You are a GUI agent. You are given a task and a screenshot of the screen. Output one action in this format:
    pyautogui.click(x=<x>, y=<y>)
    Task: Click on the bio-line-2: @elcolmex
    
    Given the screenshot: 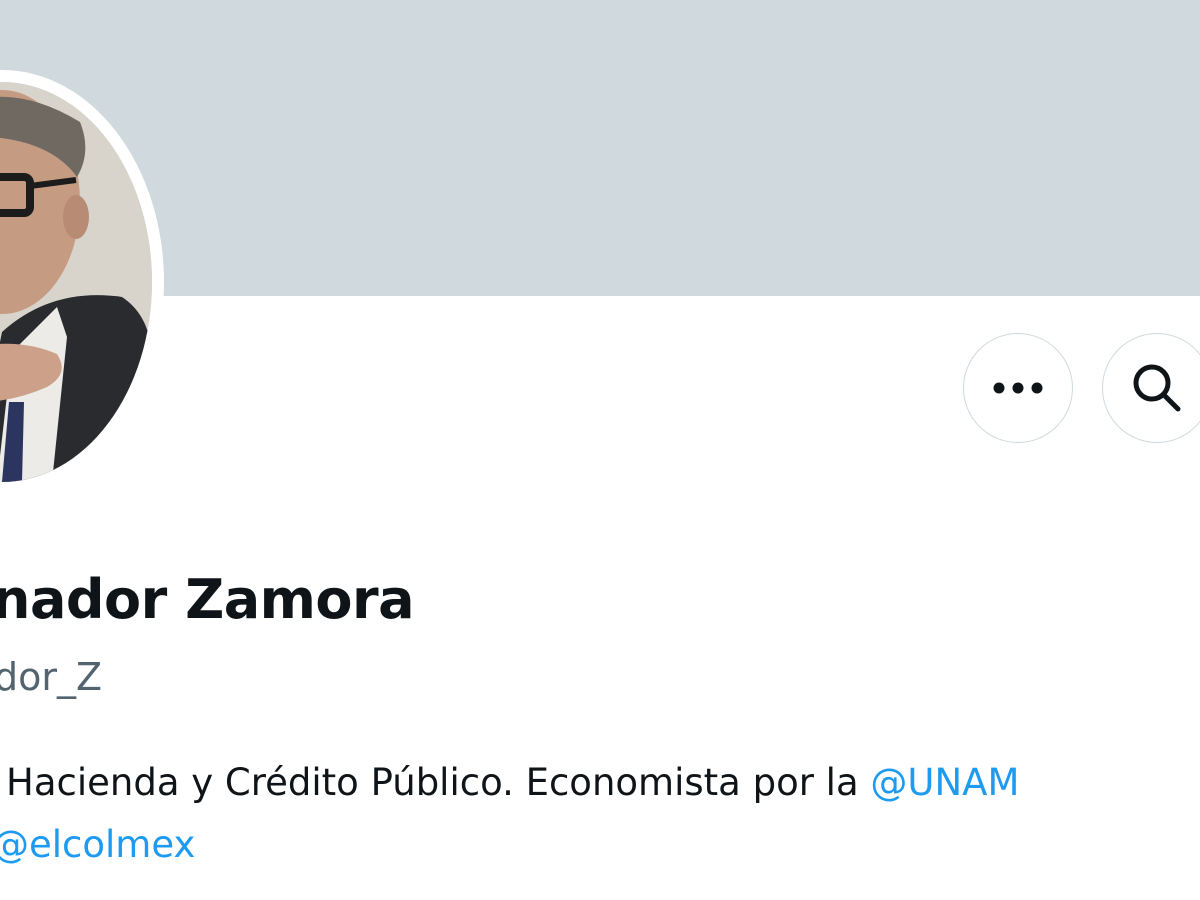 What is the action you would take?
    pyautogui.click(x=97, y=845)
    